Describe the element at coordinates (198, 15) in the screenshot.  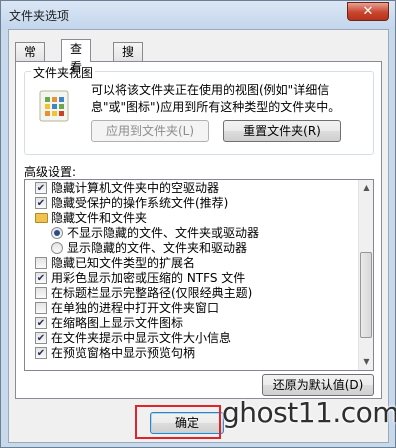
I see `title-bar: 文件夹选项 ✕` at that location.